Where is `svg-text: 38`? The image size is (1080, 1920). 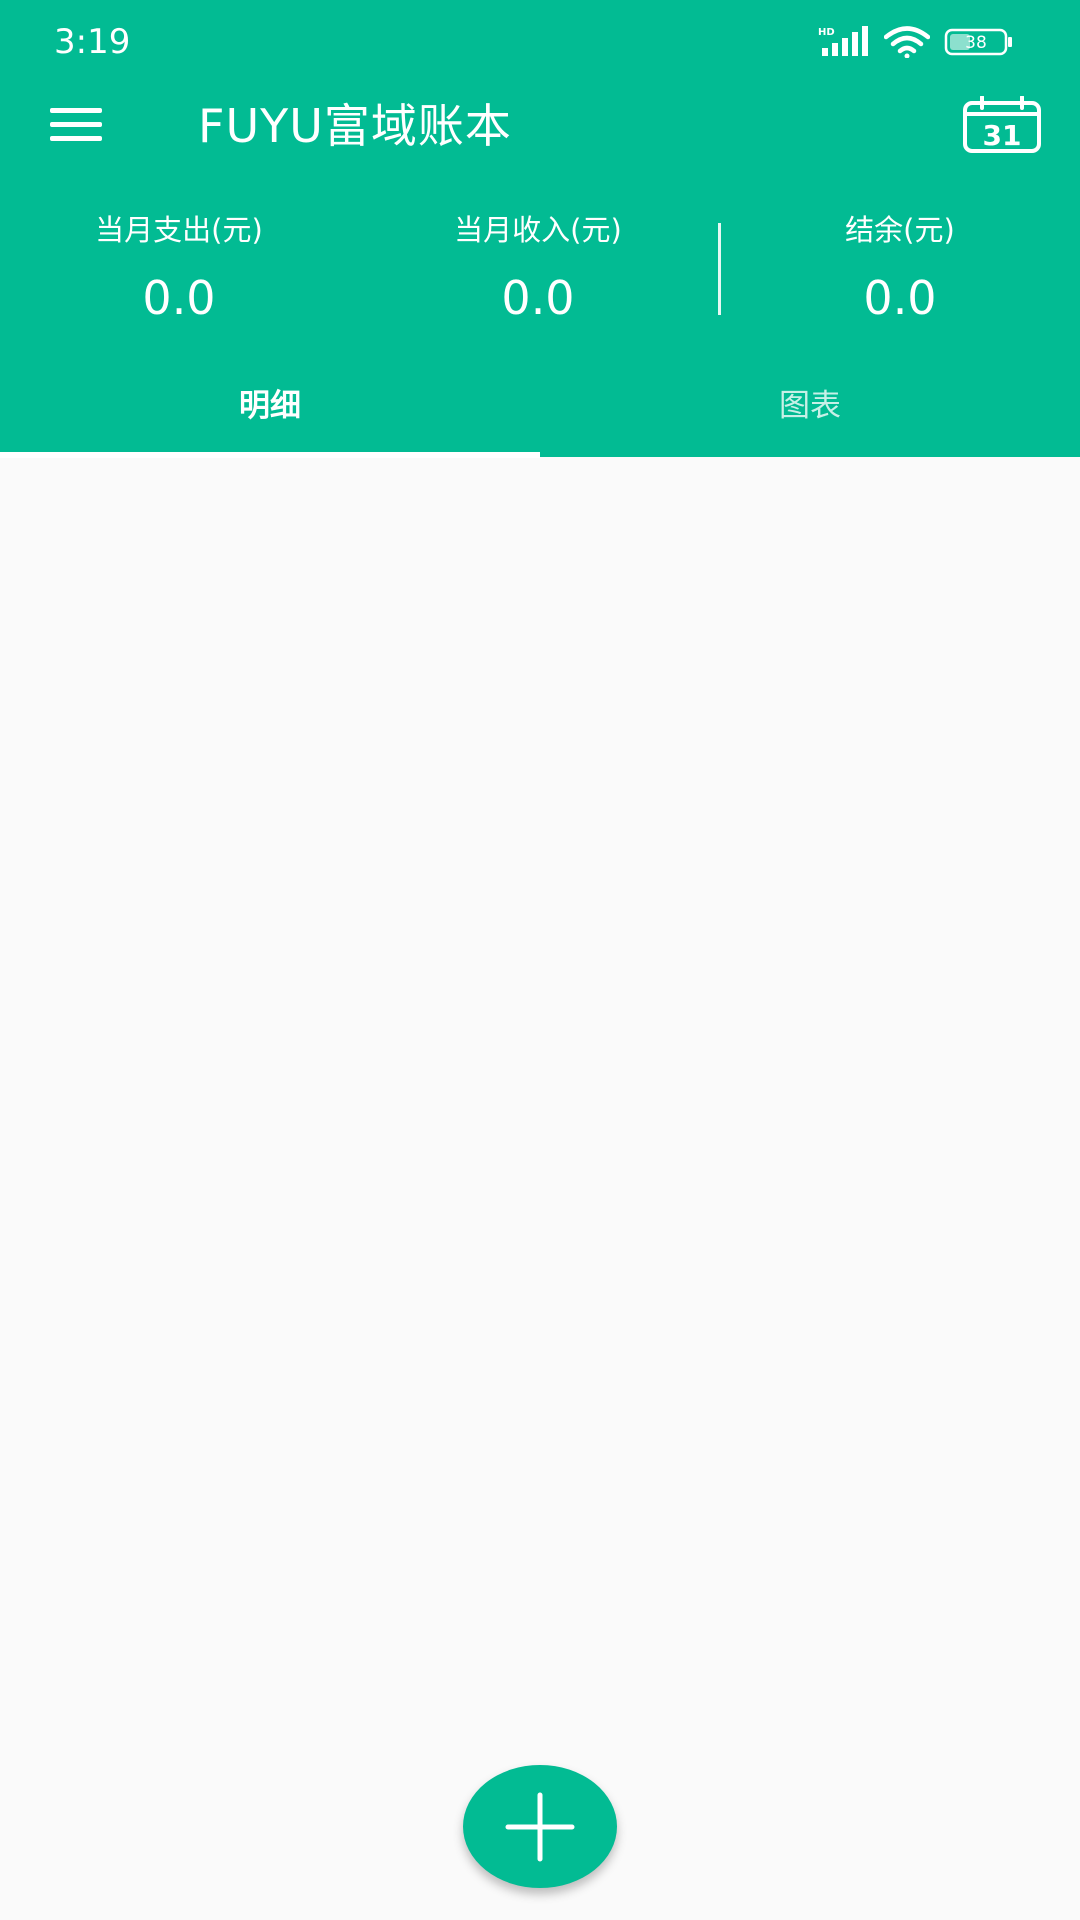
svg-text: 38 is located at coordinates (976, 43).